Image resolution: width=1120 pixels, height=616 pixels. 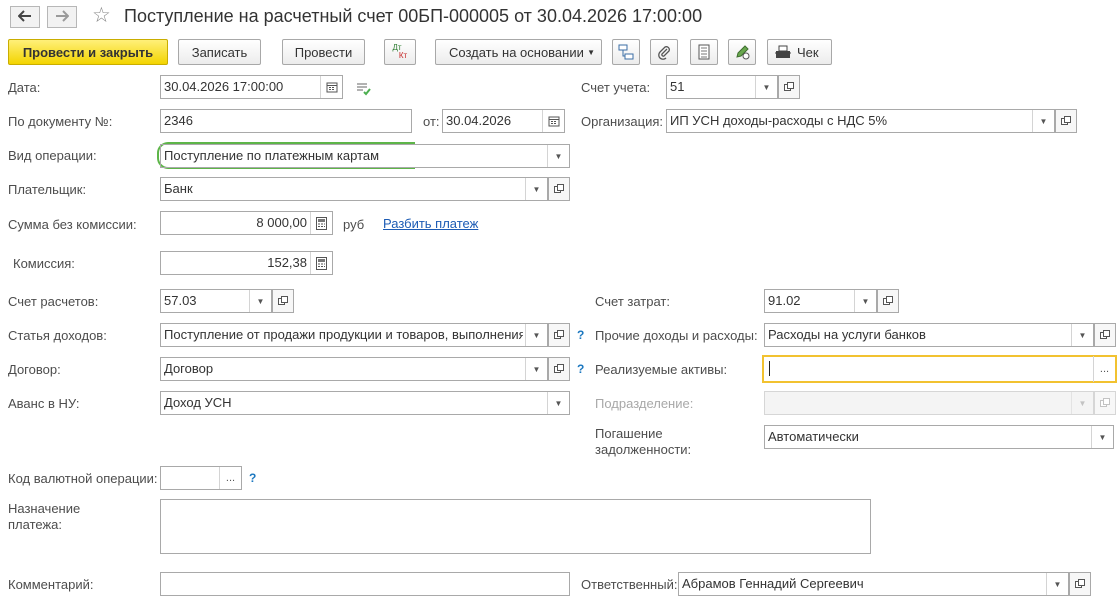 What do you see at coordinates (939, 437) in the screenshot?
I see `debt-repayment-field: Автоматически ▼` at bounding box center [939, 437].